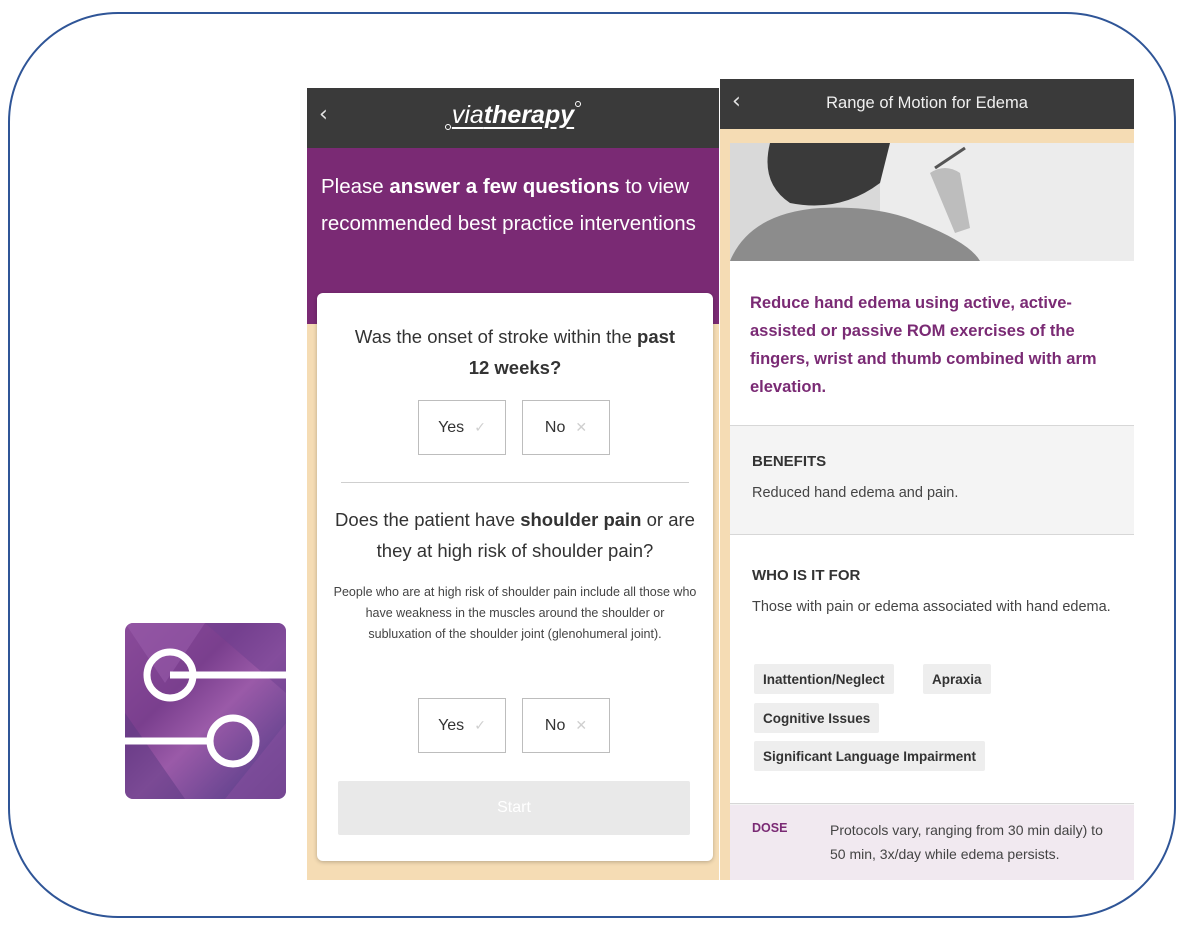 The height and width of the screenshot is (927, 1184). What do you see at coordinates (514, 808) in the screenshot?
I see `start-button: Start` at bounding box center [514, 808].